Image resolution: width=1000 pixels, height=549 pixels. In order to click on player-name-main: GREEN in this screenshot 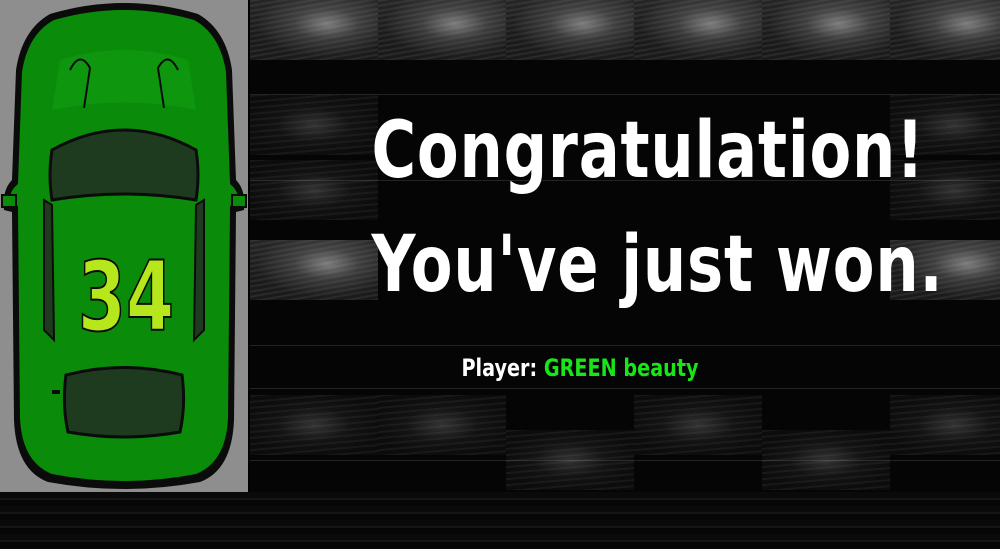, I will do `click(580, 368)`.